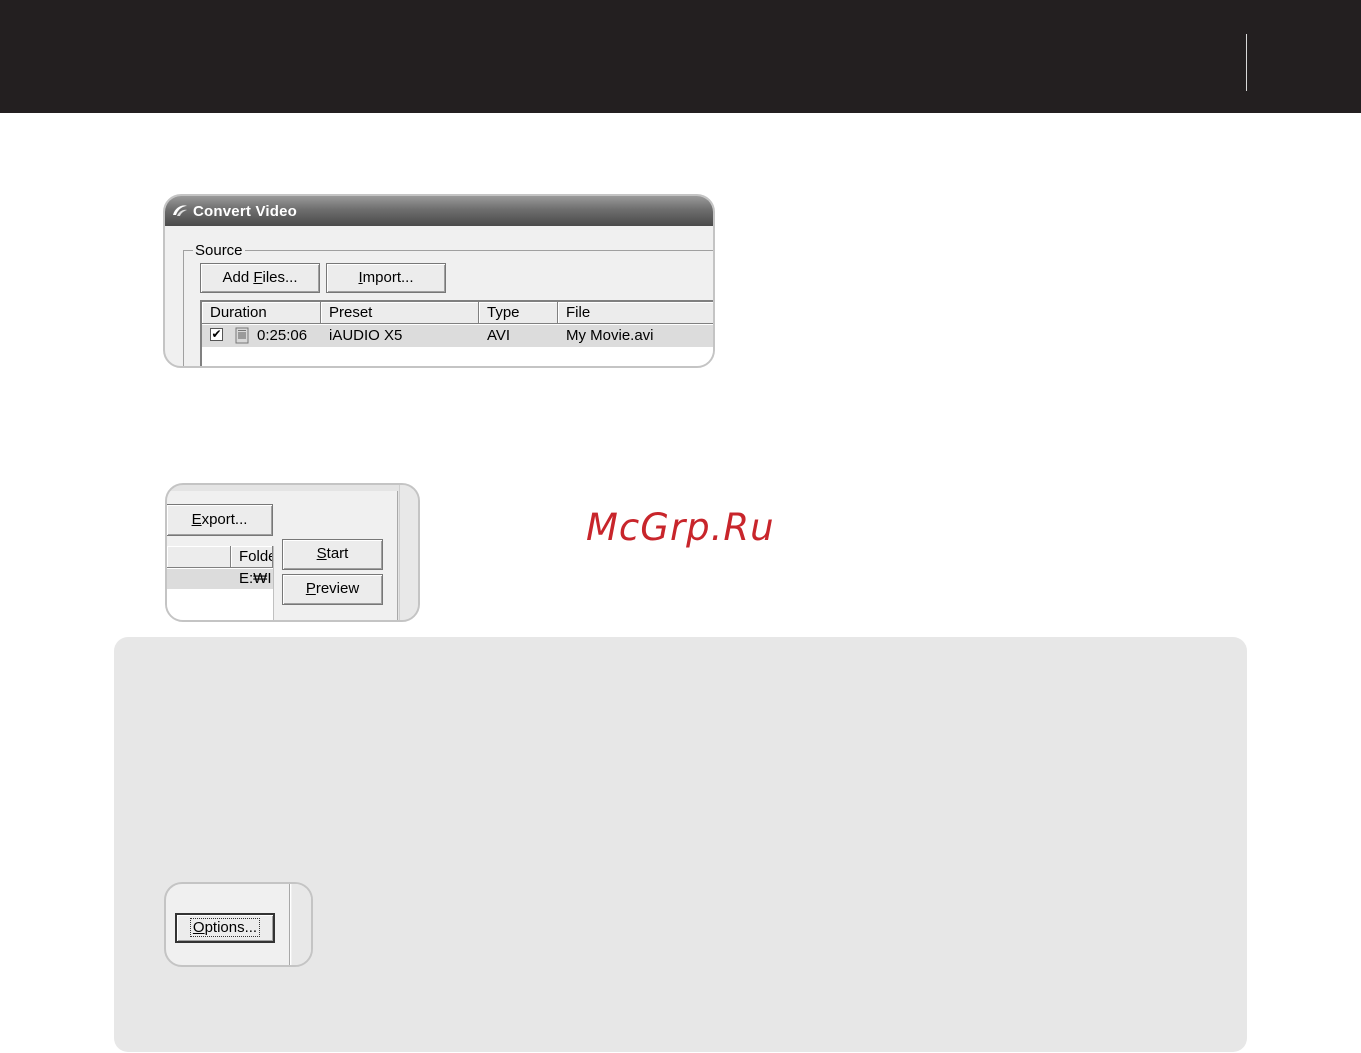 This screenshot has width=1361, height=1053. What do you see at coordinates (680, 56) in the screenshot?
I see `page-header-bar` at bounding box center [680, 56].